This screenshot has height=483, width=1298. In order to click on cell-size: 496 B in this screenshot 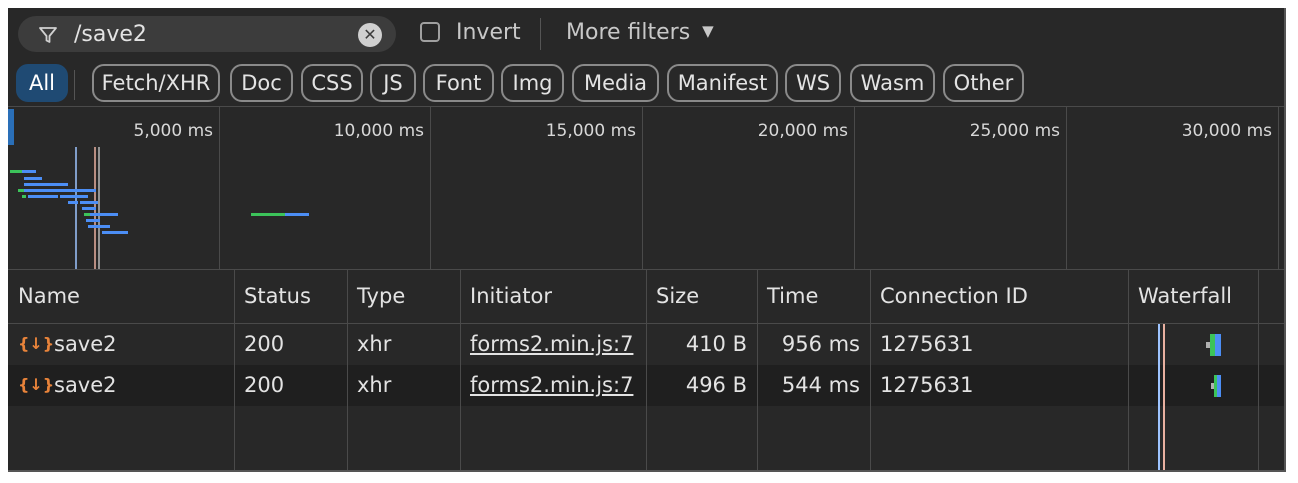, I will do `click(716, 385)`.